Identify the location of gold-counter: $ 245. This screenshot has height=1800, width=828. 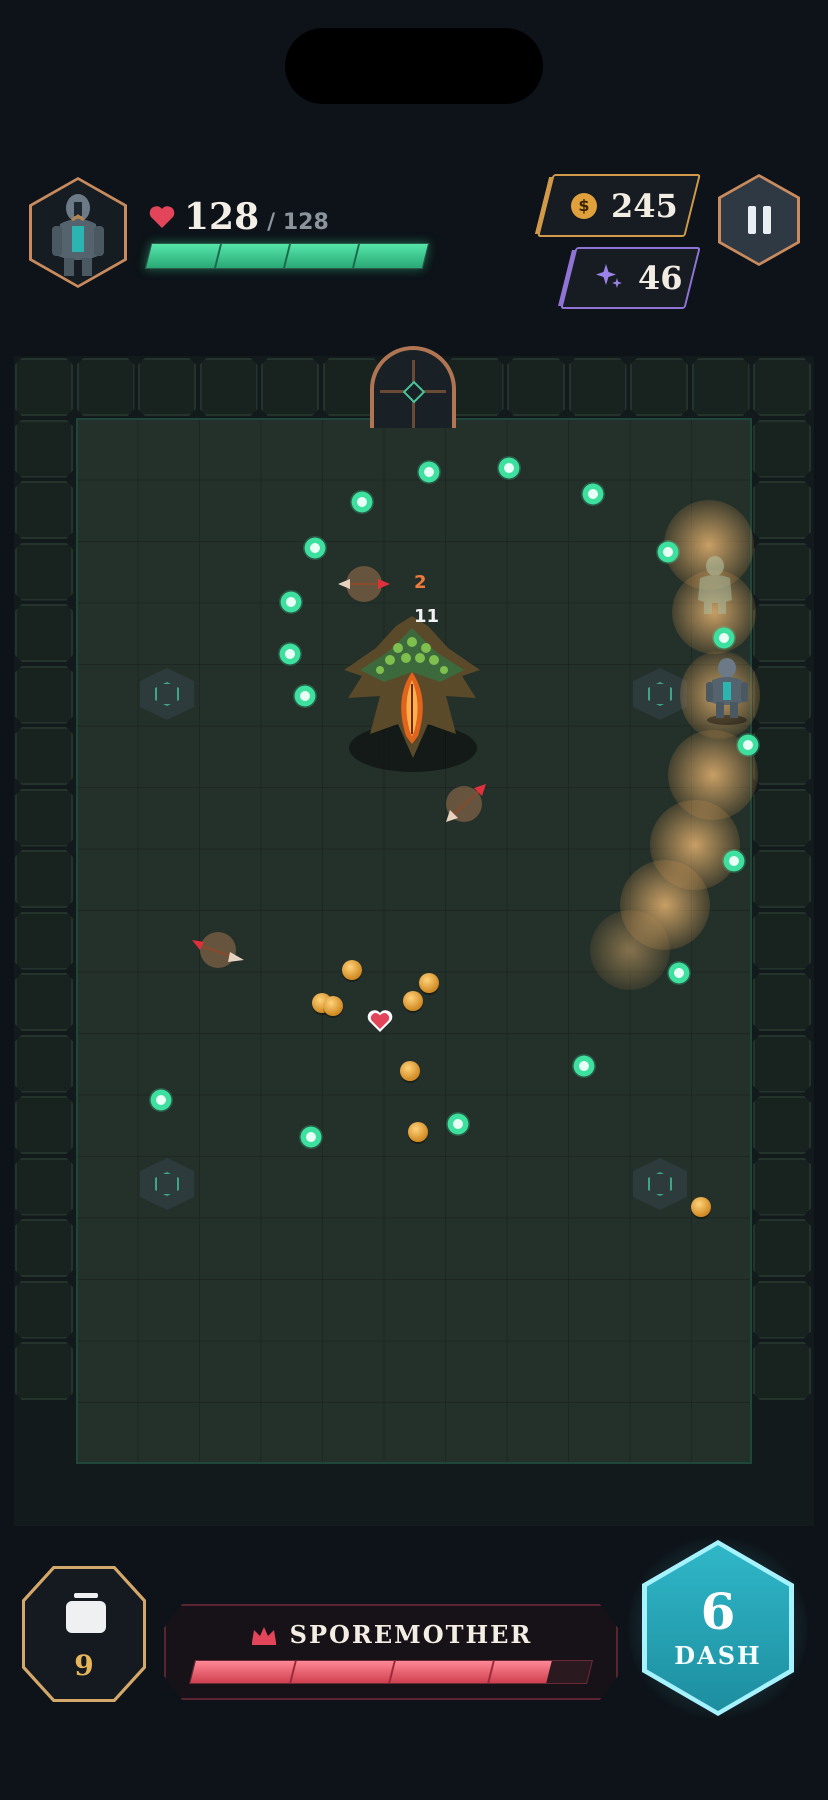
(619, 205).